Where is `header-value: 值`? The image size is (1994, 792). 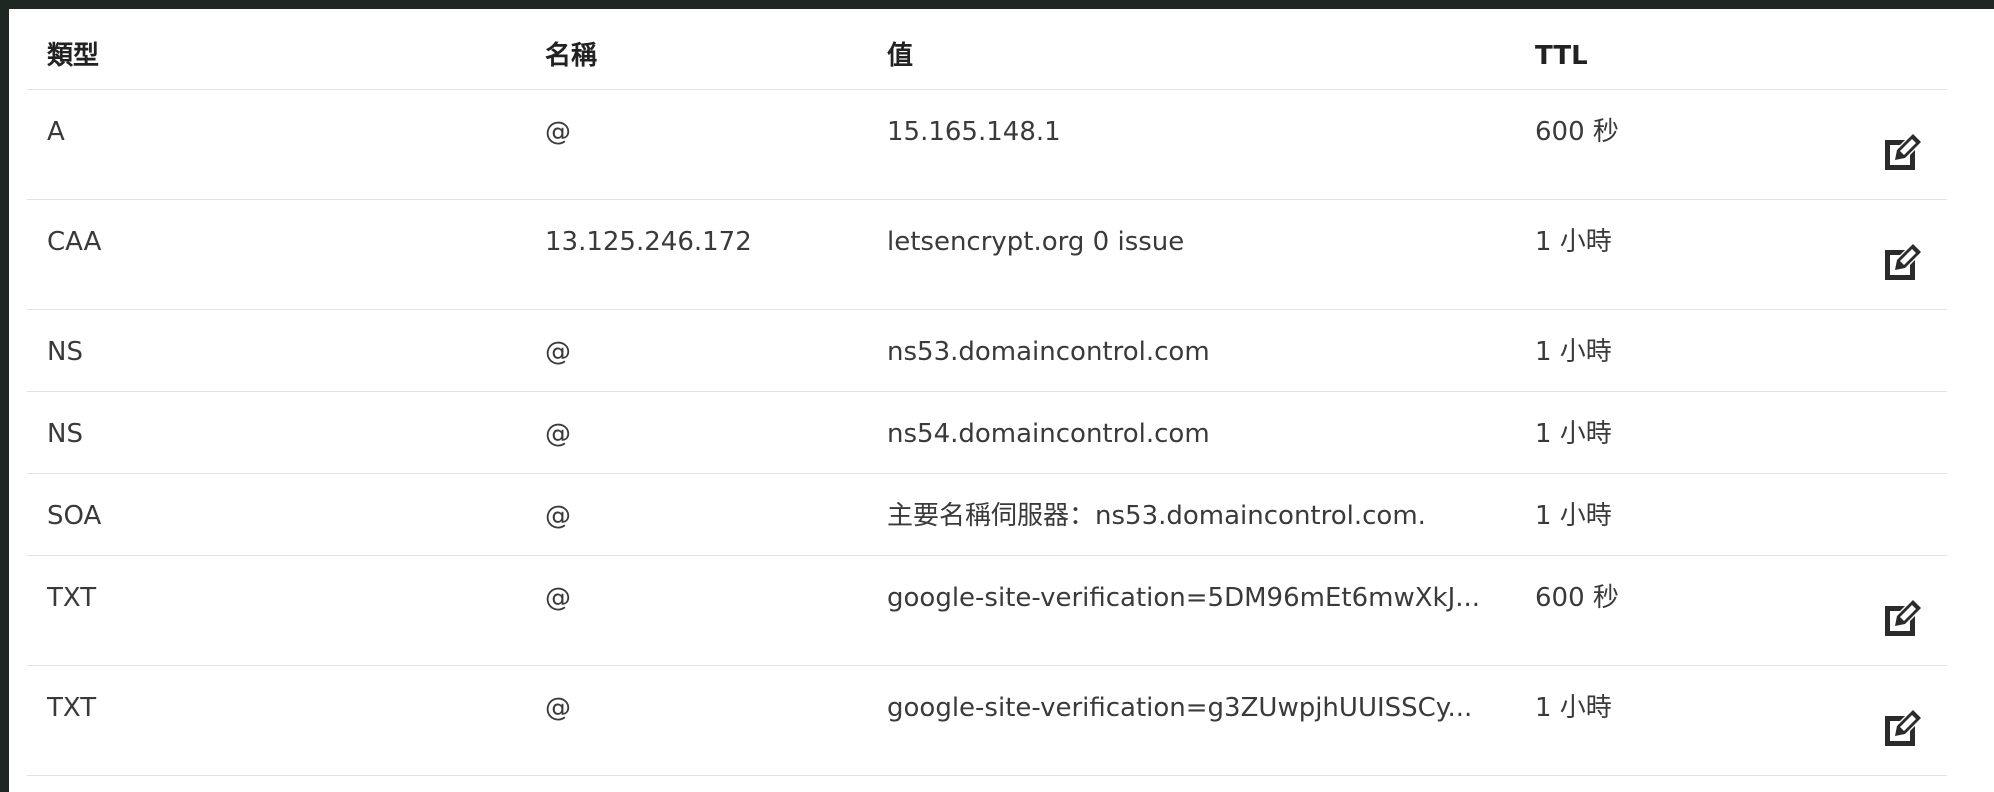 header-value: 值 is located at coordinates (900, 56).